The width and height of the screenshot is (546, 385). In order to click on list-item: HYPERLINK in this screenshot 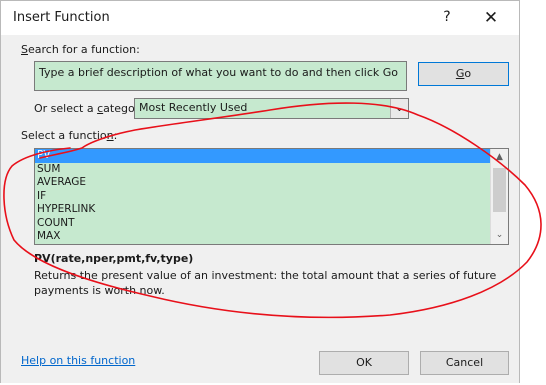, I will do `click(271, 210)`.